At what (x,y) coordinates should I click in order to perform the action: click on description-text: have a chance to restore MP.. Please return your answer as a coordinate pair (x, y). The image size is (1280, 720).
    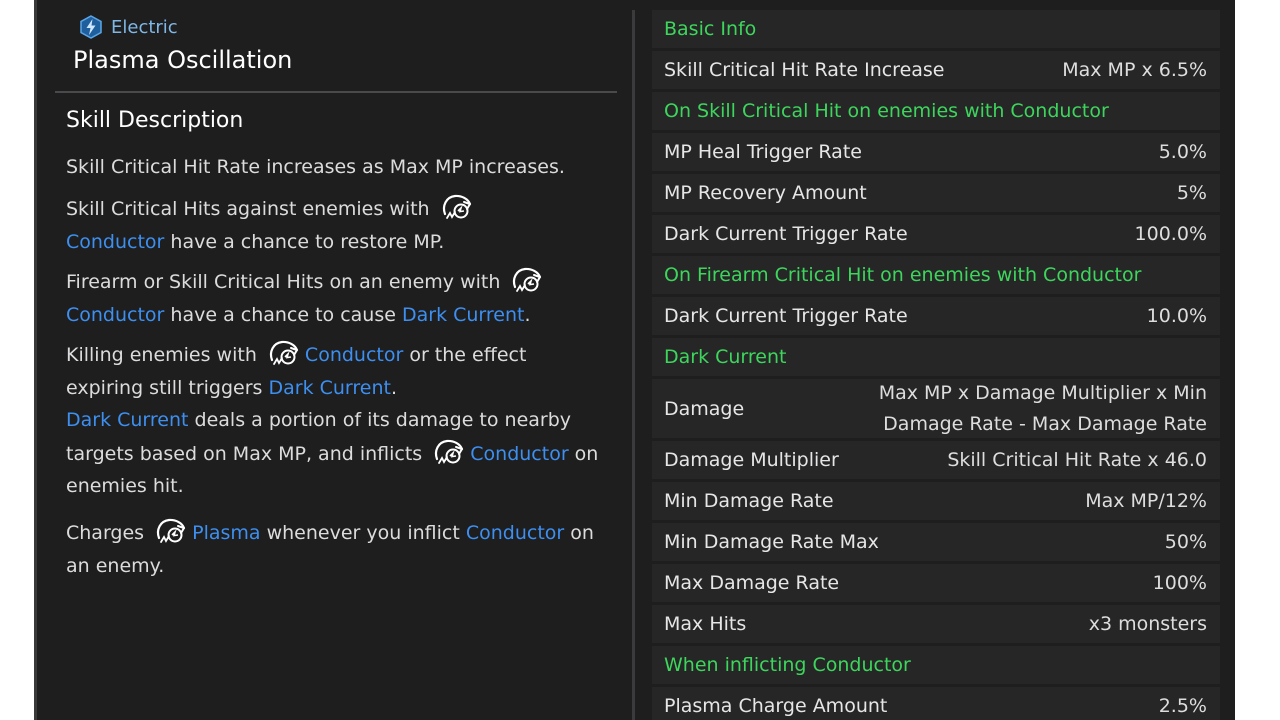
    Looking at the image, I should click on (304, 241).